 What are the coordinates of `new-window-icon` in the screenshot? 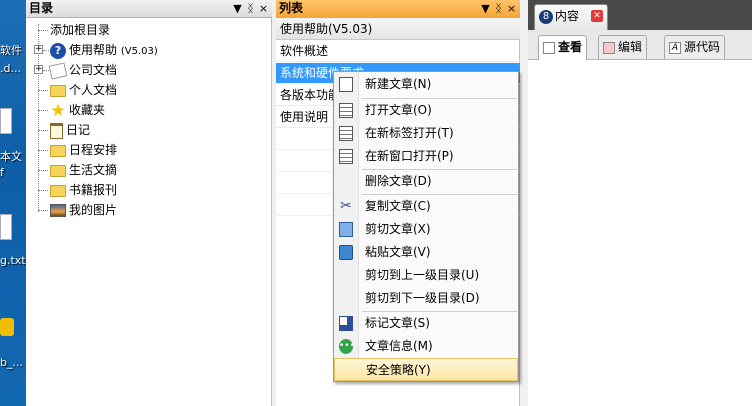 It's located at (346, 156).